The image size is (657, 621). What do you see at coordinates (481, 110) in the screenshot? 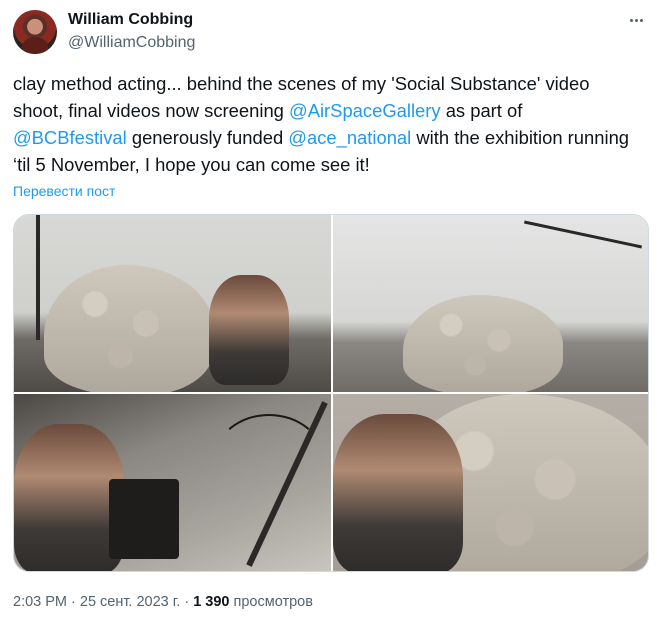
I see `tweet-text-part: as part of` at bounding box center [481, 110].